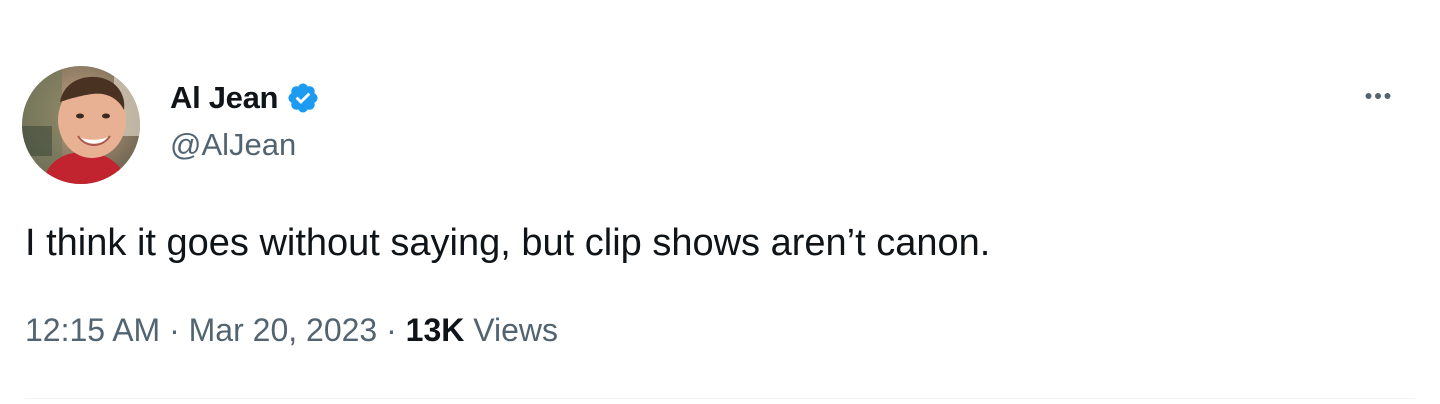 Image resolution: width=1440 pixels, height=404 pixels. I want to click on author-name-row: Al Jean, so click(245, 98).